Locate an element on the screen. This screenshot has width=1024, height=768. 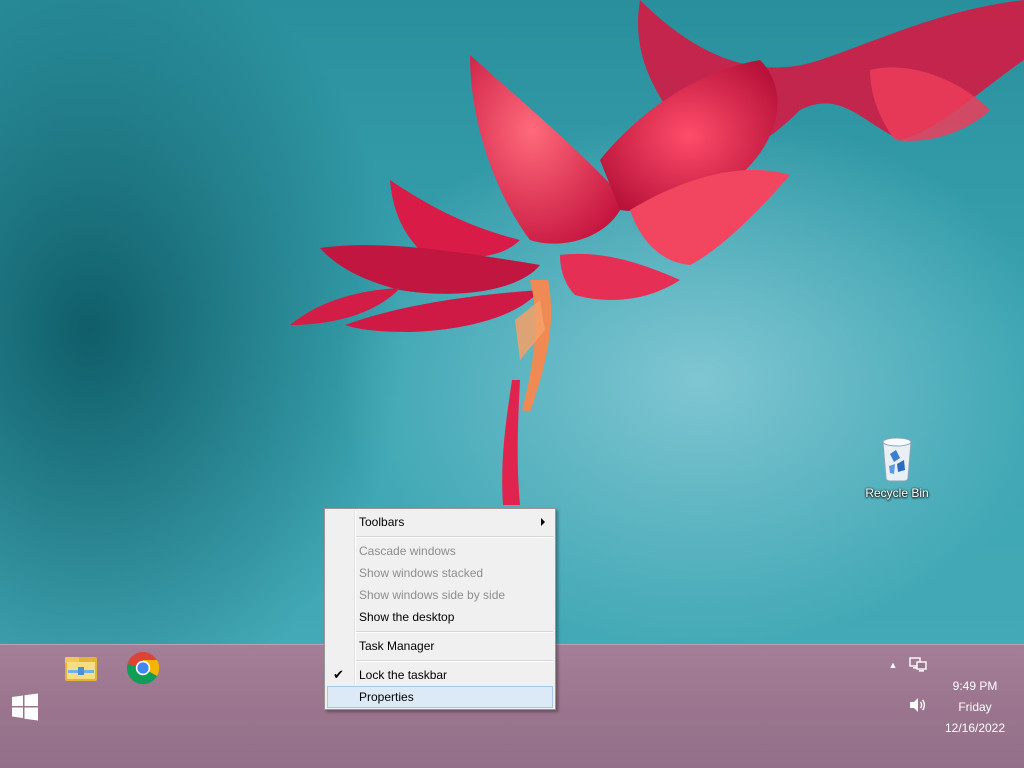
clock-day: Friday is located at coordinates (975, 707).